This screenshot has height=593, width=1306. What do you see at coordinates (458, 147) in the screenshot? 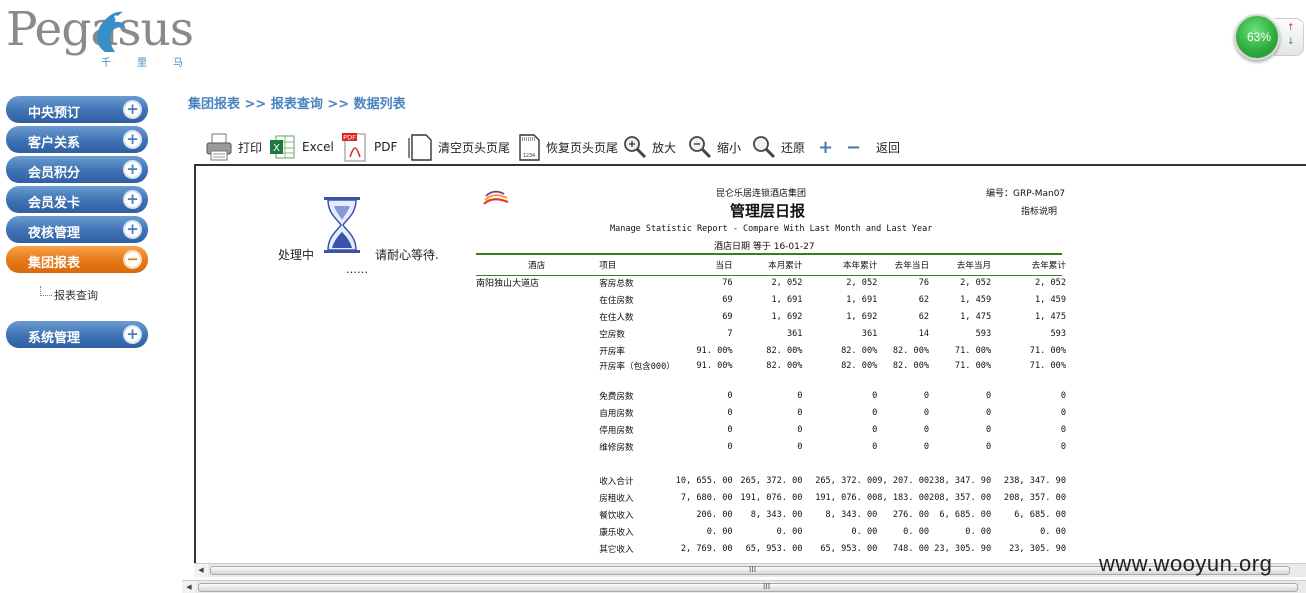
I see `clear-header-footer-button: 清空页头页尾` at bounding box center [458, 147].